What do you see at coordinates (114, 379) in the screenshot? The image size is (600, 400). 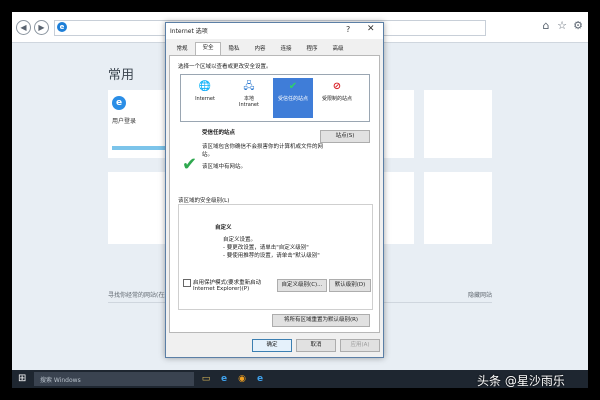 I see `taskbar-search: 搜索 Windows` at bounding box center [114, 379].